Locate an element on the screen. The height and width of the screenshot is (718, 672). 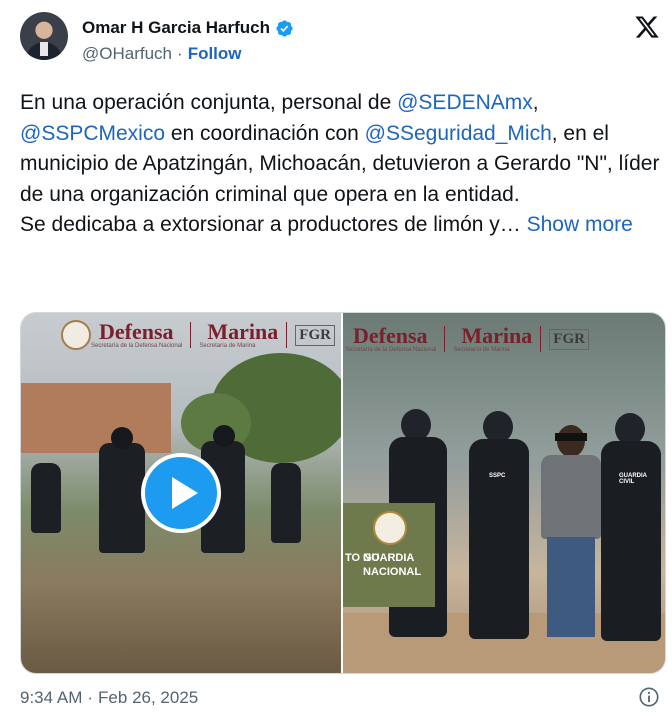
x-logo-icon is located at coordinates (647, 27).